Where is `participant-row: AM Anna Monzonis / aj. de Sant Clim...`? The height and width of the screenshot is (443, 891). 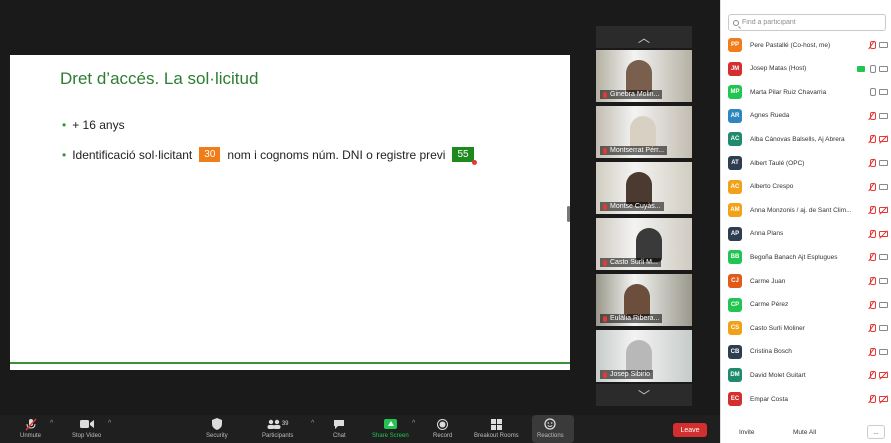
participant-row: AM Anna Monzonis / aj. de Sant Clim... is located at coordinates (806, 210).